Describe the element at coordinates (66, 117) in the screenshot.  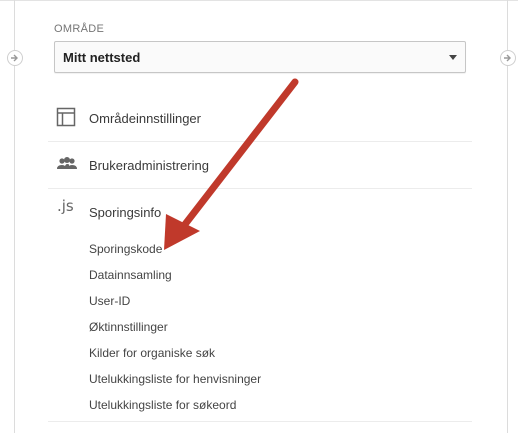
I see `layout-icon` at that location.